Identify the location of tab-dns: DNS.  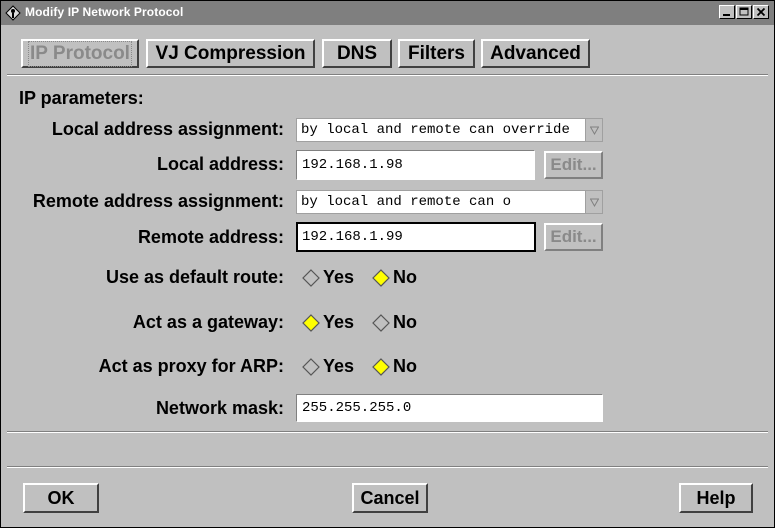
(357, 53).